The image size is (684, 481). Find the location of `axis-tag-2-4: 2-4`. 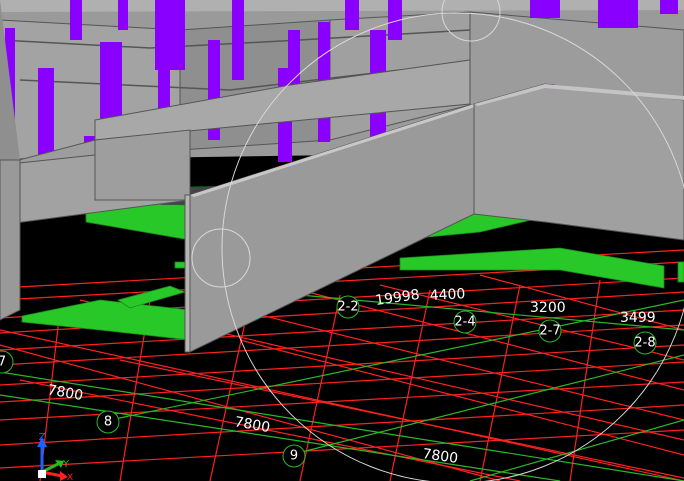

axis-tag-2-4: 2-4 is located at coordinates (464, 322).